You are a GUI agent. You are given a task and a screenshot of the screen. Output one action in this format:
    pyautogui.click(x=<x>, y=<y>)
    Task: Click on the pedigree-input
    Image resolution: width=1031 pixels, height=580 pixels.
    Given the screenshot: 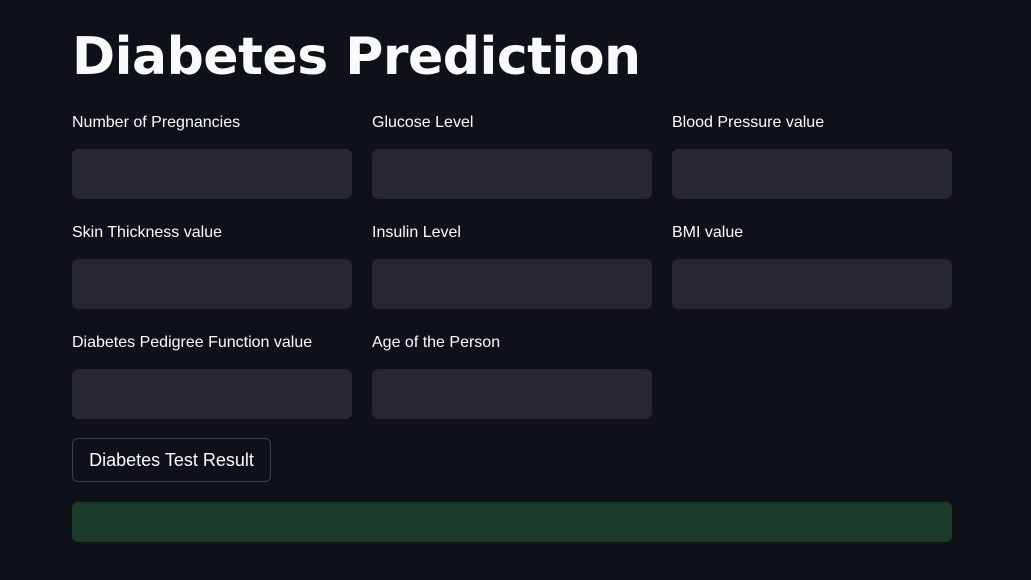 What is the action you would take?
    pyautogui.click(x=212, y=394)
    